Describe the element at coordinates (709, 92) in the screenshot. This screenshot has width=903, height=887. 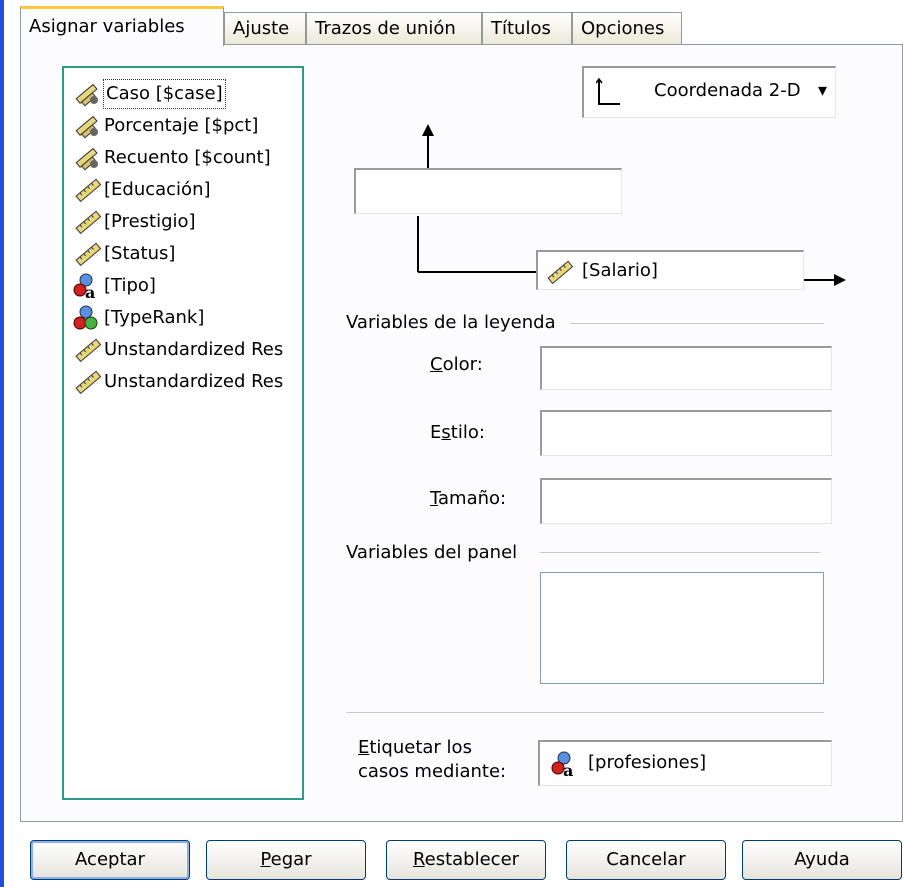
I see `coordinate-dropdown: Coordenada 2-D ▾` at that location.